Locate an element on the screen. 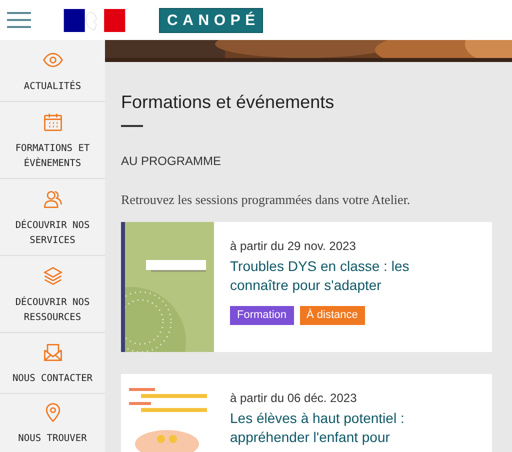 The height and width of the screenshot is (452, 512). envelope-icon is located at coordinates (53, 352).